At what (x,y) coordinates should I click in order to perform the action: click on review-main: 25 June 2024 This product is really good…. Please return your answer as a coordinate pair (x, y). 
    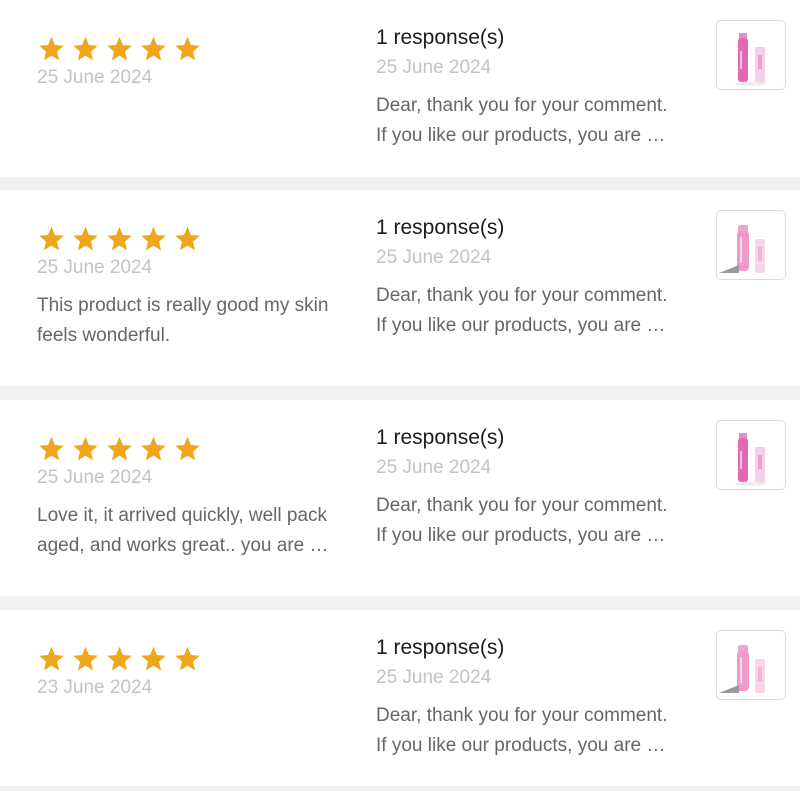
    Looking at the image, I should click on (187, 287).